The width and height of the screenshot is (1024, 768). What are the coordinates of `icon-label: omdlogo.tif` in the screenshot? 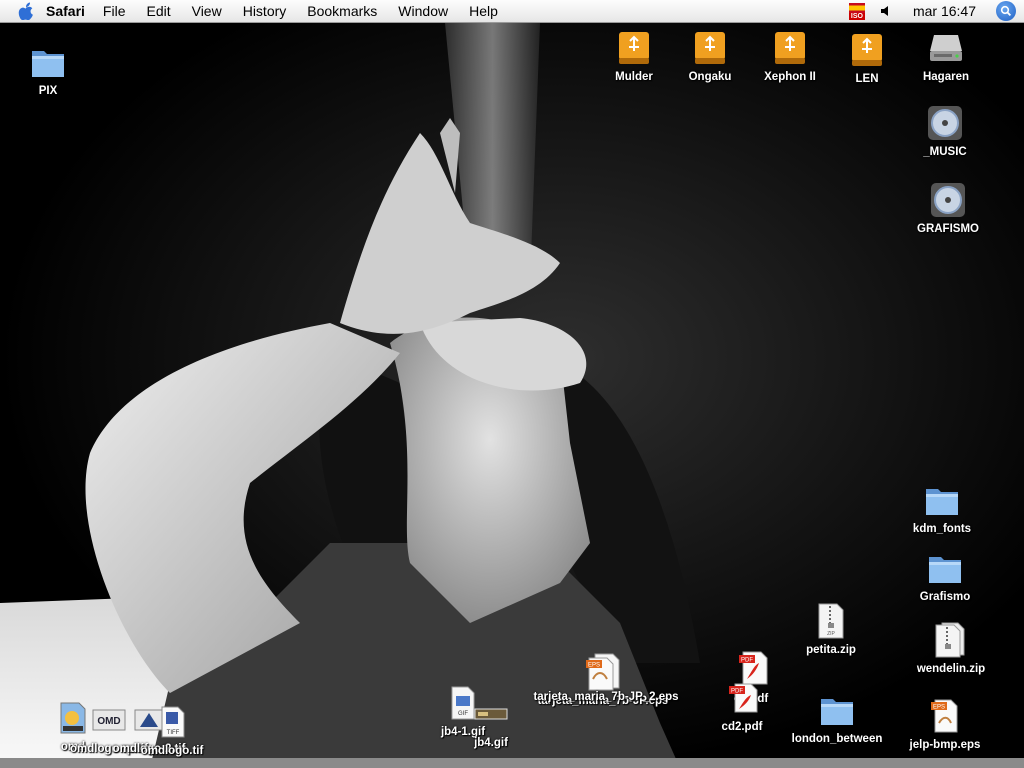 It's located at (172, 751).